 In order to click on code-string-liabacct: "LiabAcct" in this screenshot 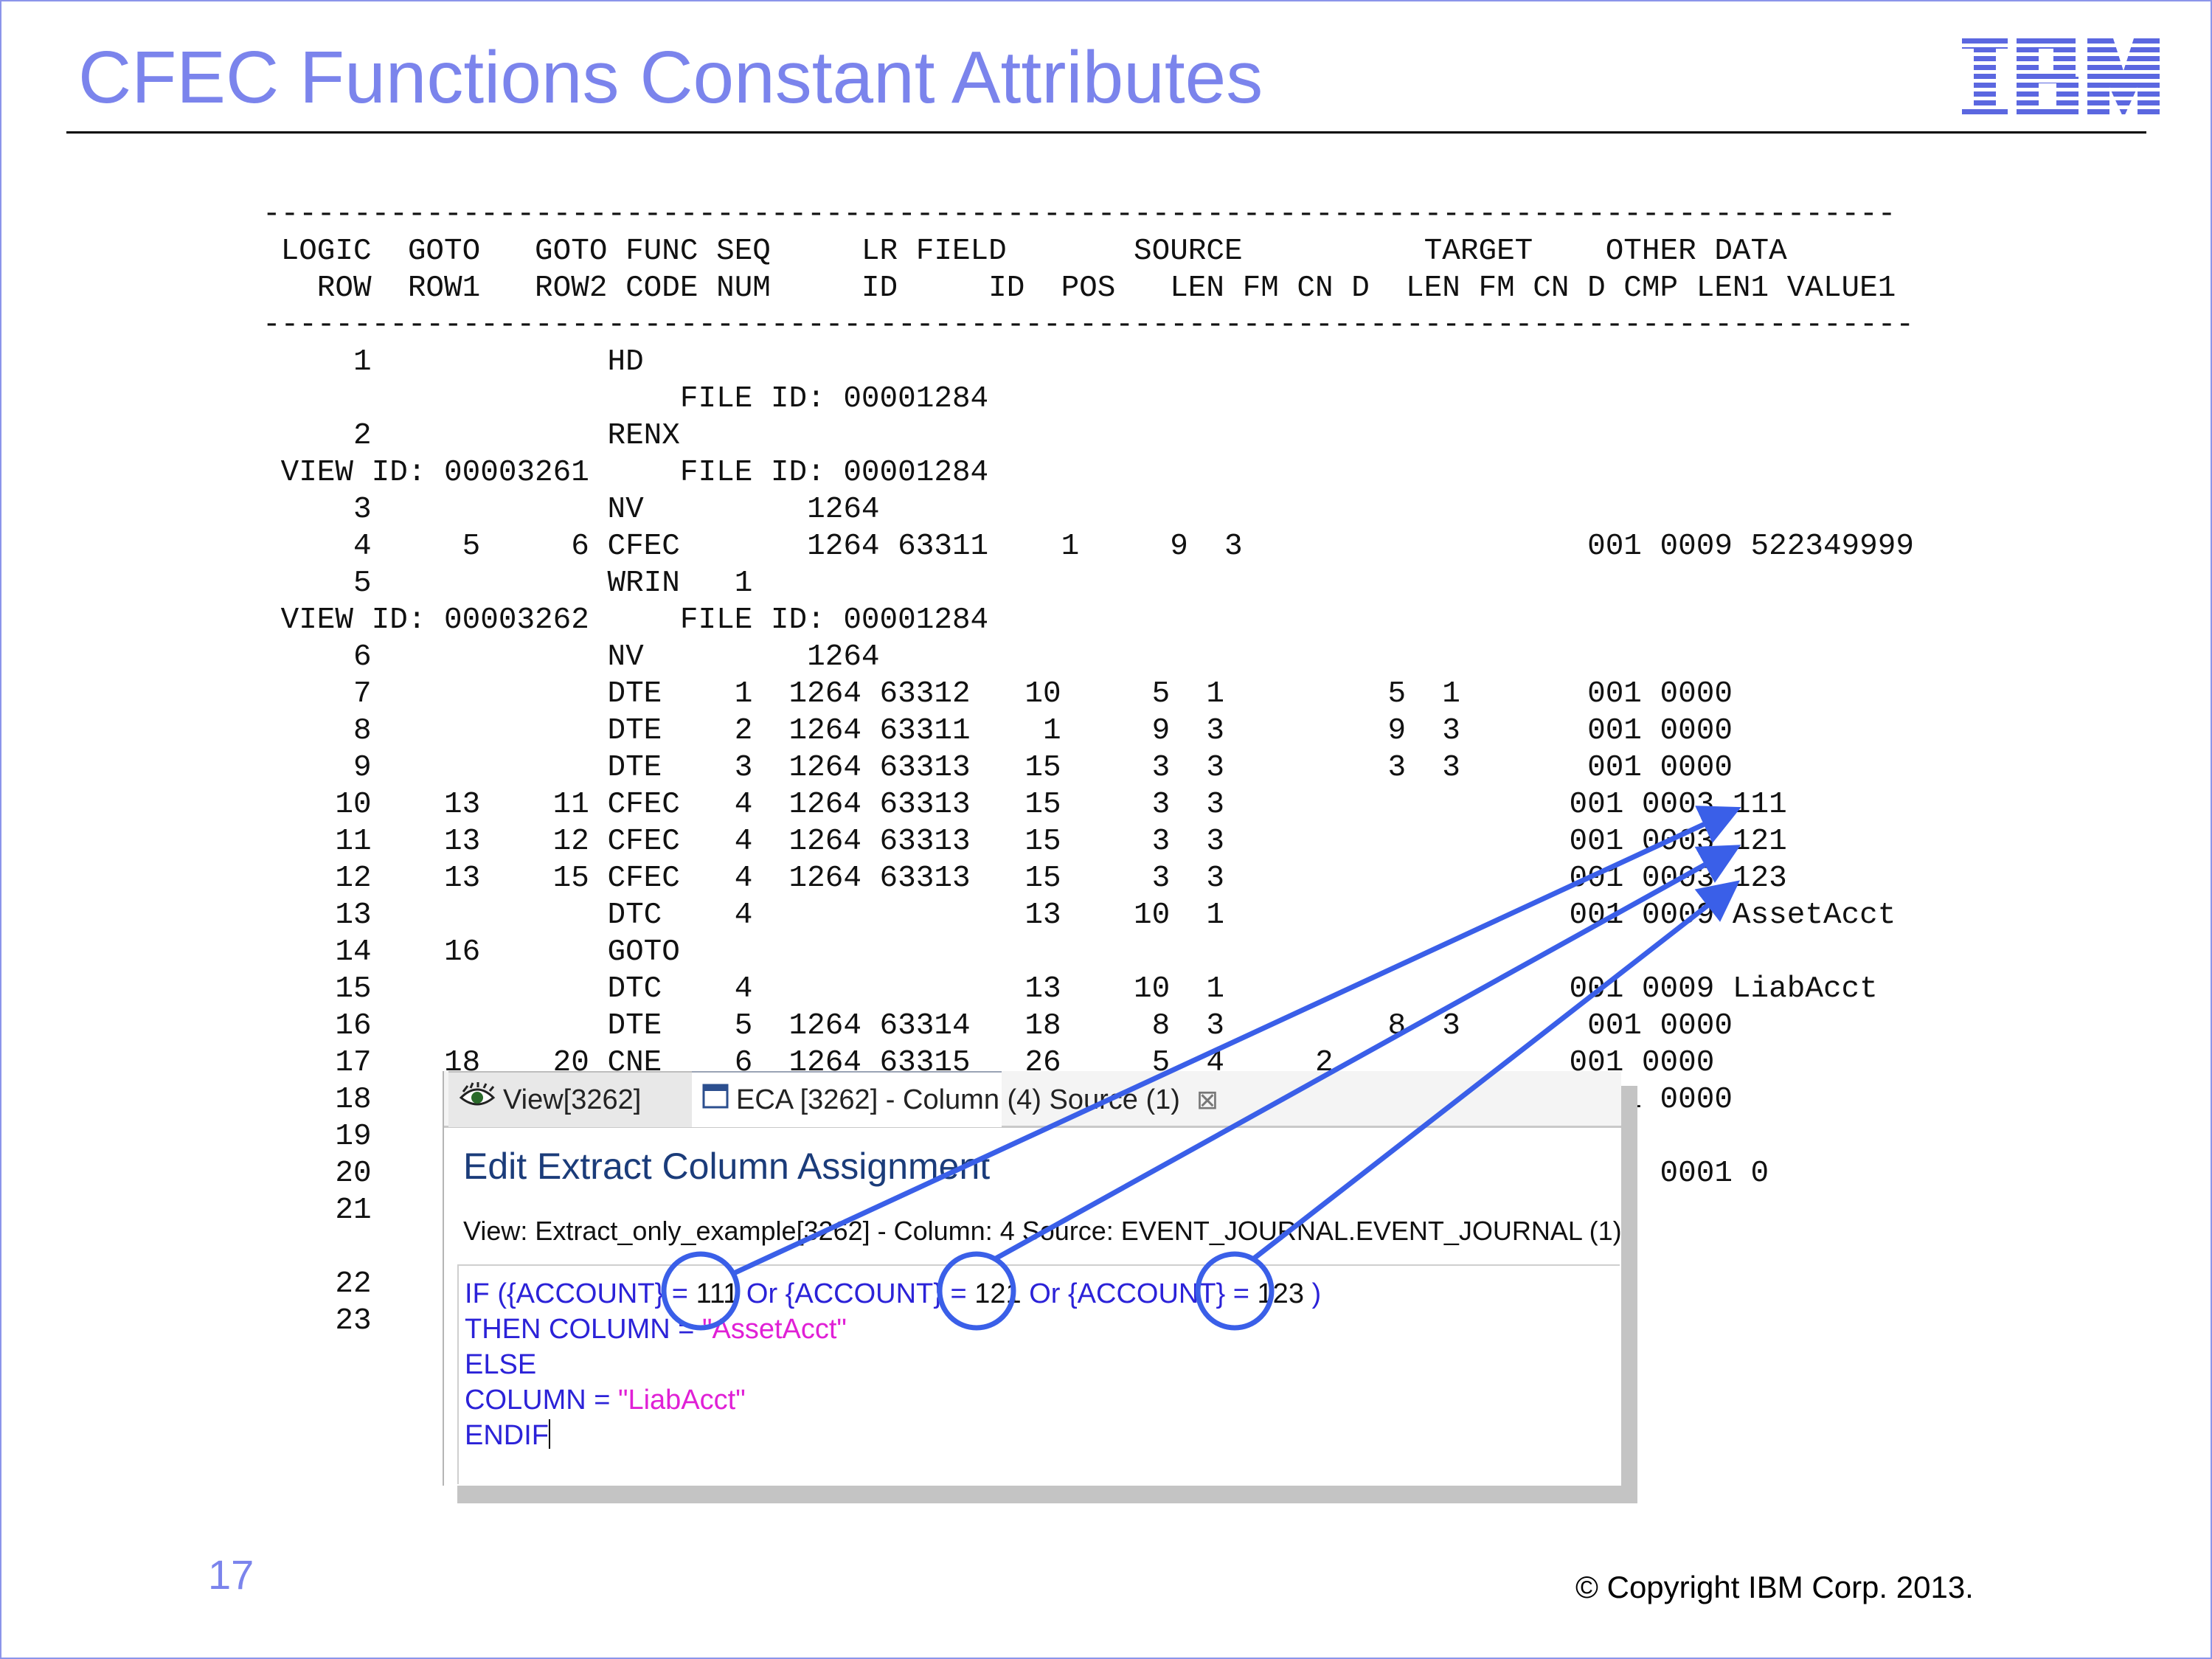, I will do `click(682, 1400)`.